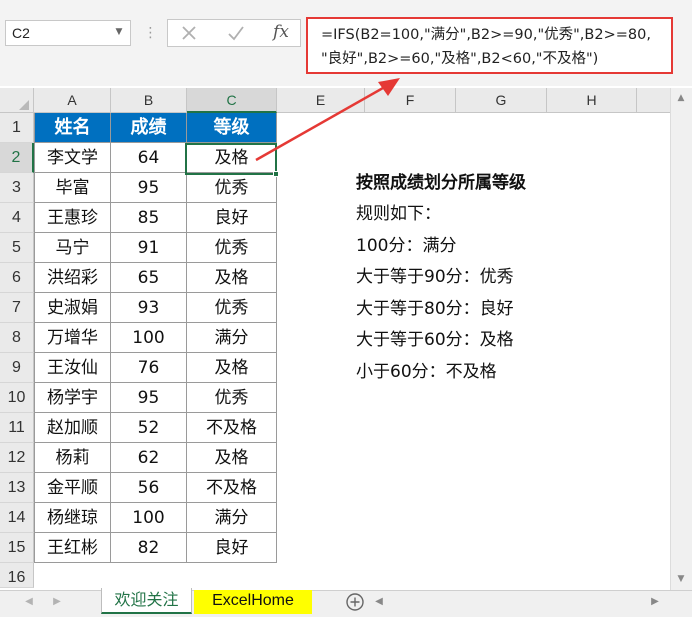  What do you see at coordinates (149, 488) in the screenshot?
I see `cell-score: 56` at bounding box center [149, 488].